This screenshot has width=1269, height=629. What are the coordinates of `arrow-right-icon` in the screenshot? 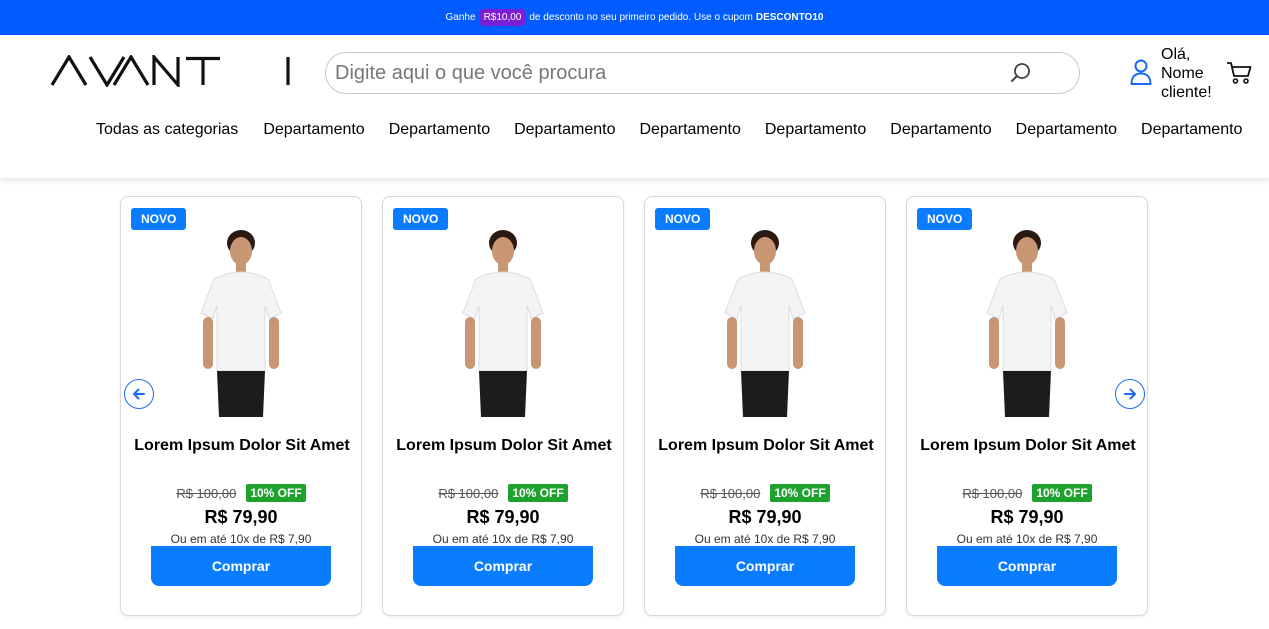 It's located at (1130, 394).